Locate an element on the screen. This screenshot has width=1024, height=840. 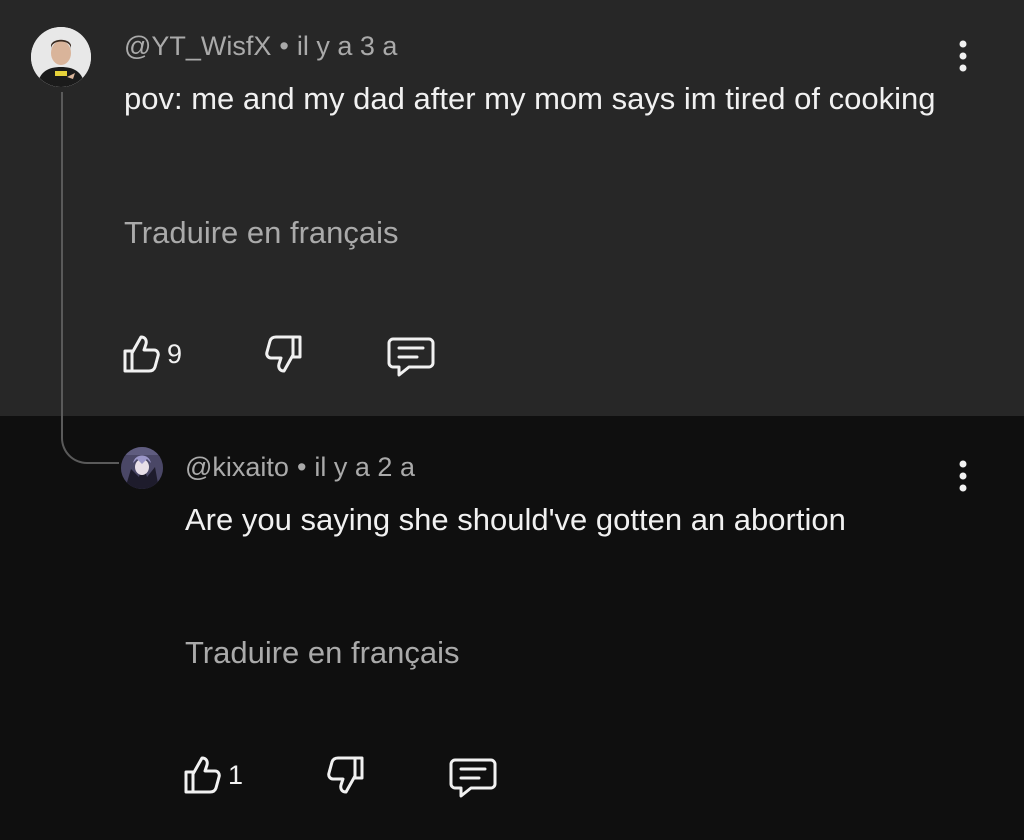
comment-meta: @YT_WisfX • il y a 3 a is located at coordinates (260, 46).